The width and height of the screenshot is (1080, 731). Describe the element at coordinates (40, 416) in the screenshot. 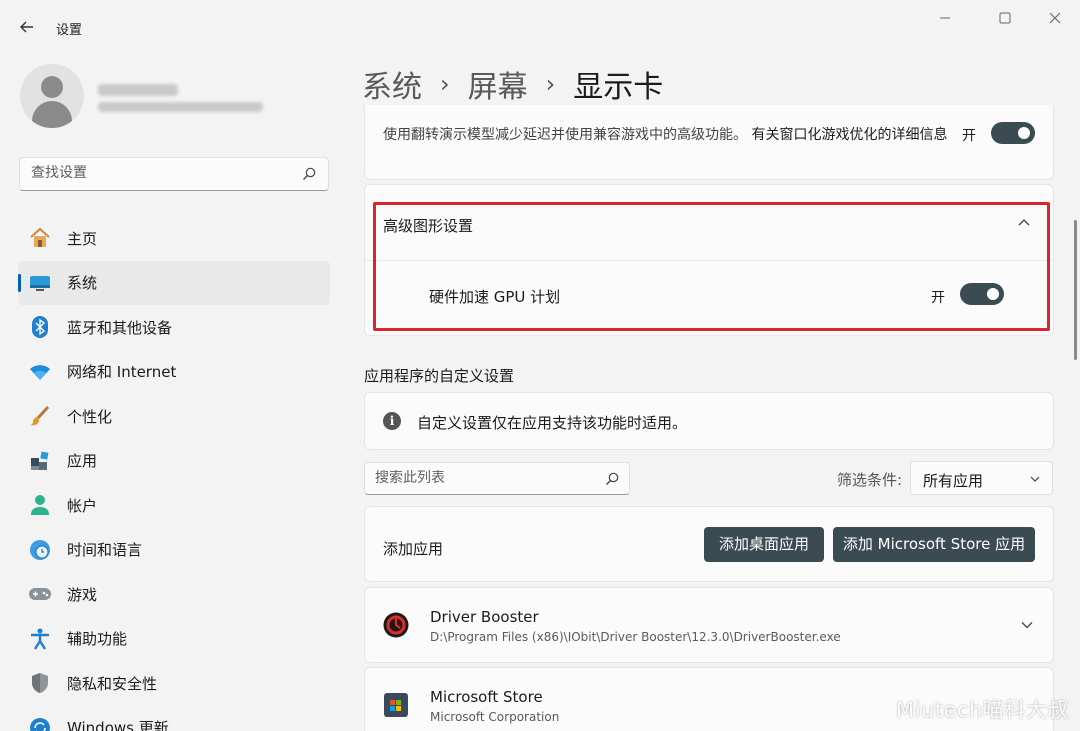

I see `brush-icon` at that location.